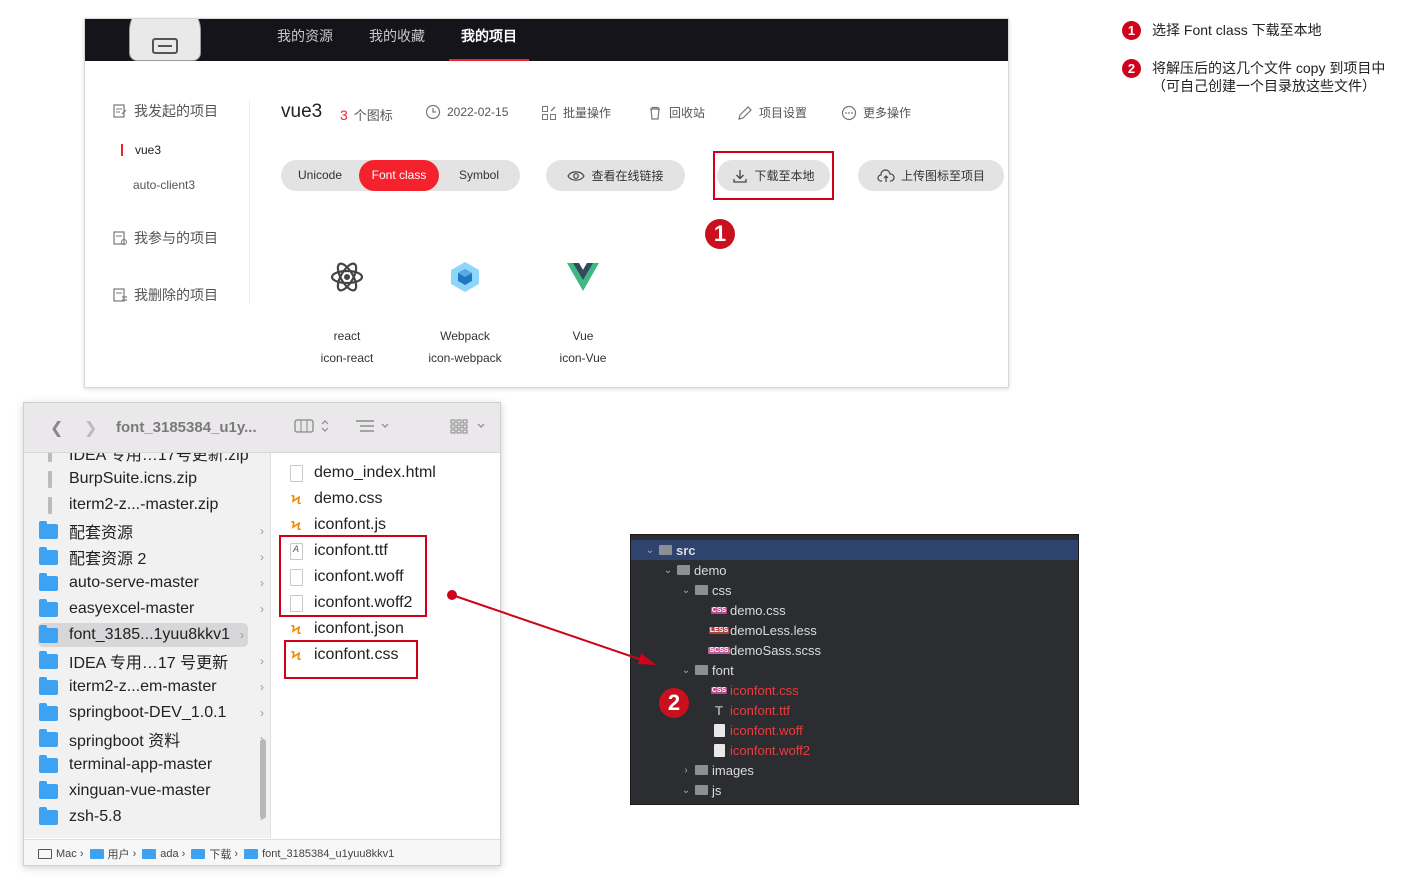  Describe the element at coordinates (854, 650) in the screenshot. I see `tree-item: SCSS demoSass.scss` at that location.